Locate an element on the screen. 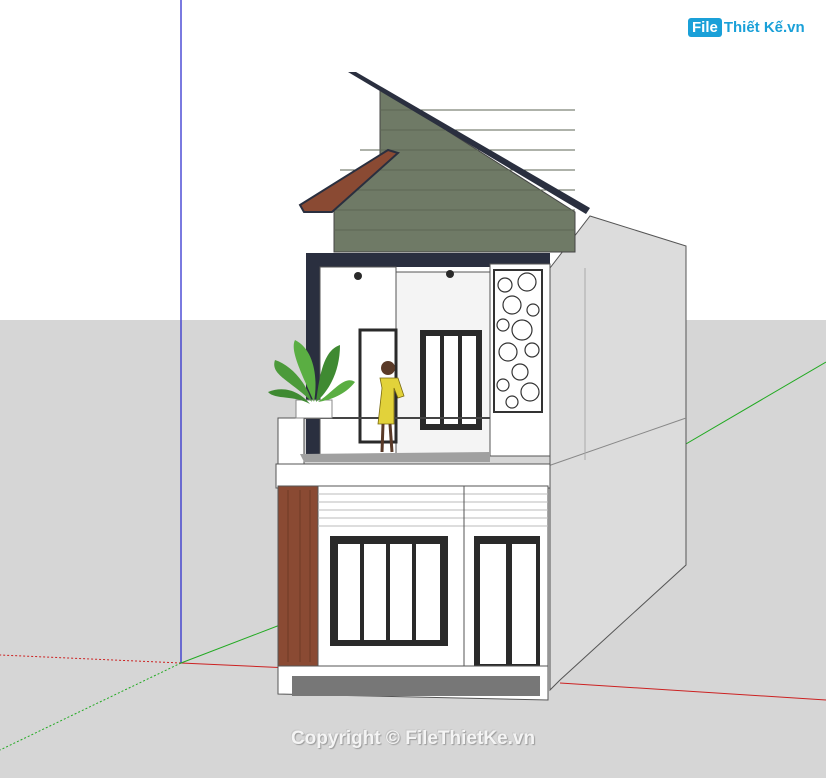 Image resolution: width=826 pixels, height=778 pixels. green-axis is located at coordinates (230, 644).